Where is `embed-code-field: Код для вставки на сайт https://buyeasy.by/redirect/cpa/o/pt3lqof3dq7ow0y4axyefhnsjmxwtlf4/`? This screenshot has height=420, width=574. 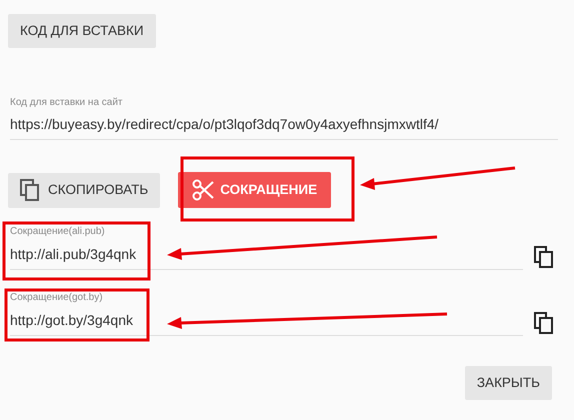 embed-code-field: Код для вставки на сайт https://buyeasy.by/redirect/cpa/o/pt3lqof3dq7ow0y4axyefhnsjmxwtlf4/ is located at coordinates (284, 117).